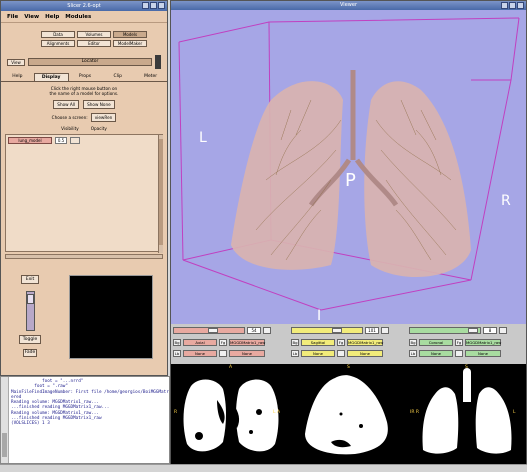 This screenshot has width=527, height=472. I want to click on module-models-button: Models, so click(130, 34).